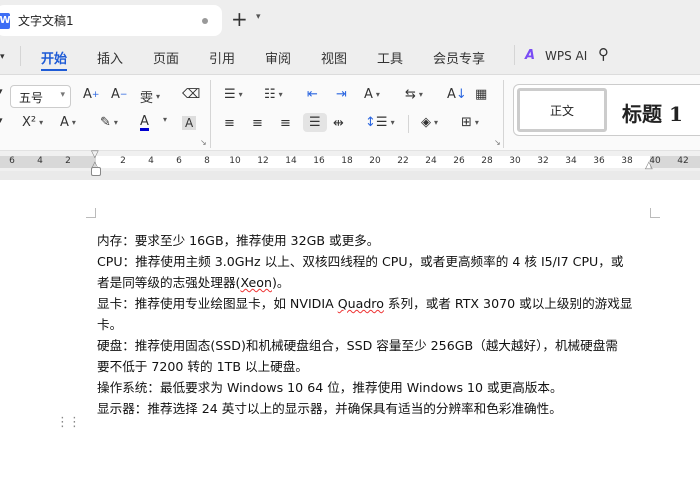 This screenshot has width=700, height=494. I want to click on justify-icon: ☰, so click(315, 122).